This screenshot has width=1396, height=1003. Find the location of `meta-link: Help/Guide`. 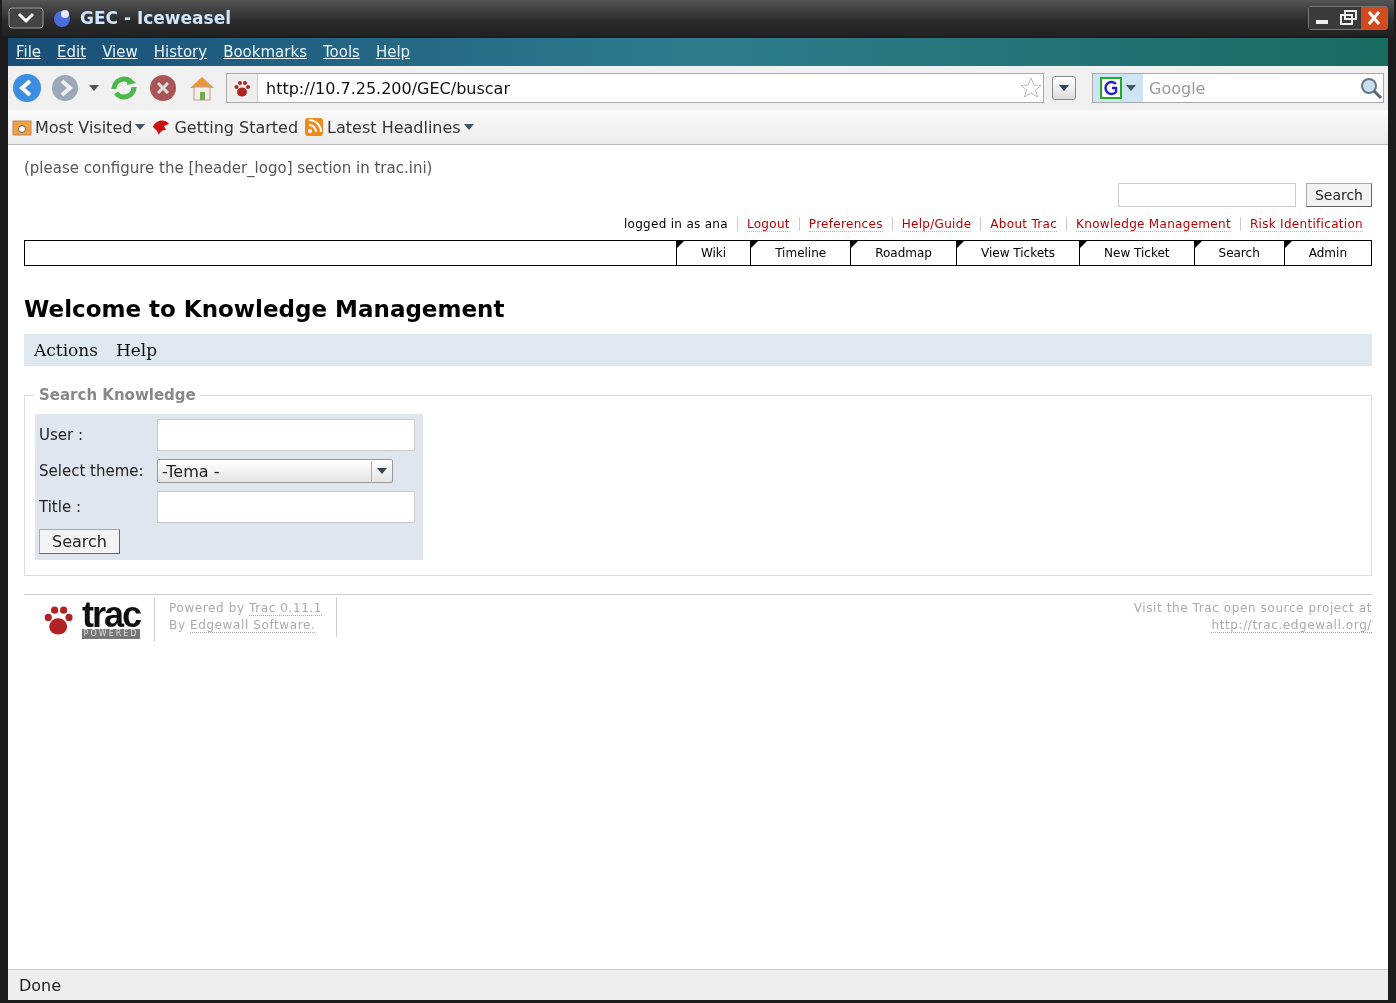

meta-link: Help/Guide is located at coordinates (936, 224).